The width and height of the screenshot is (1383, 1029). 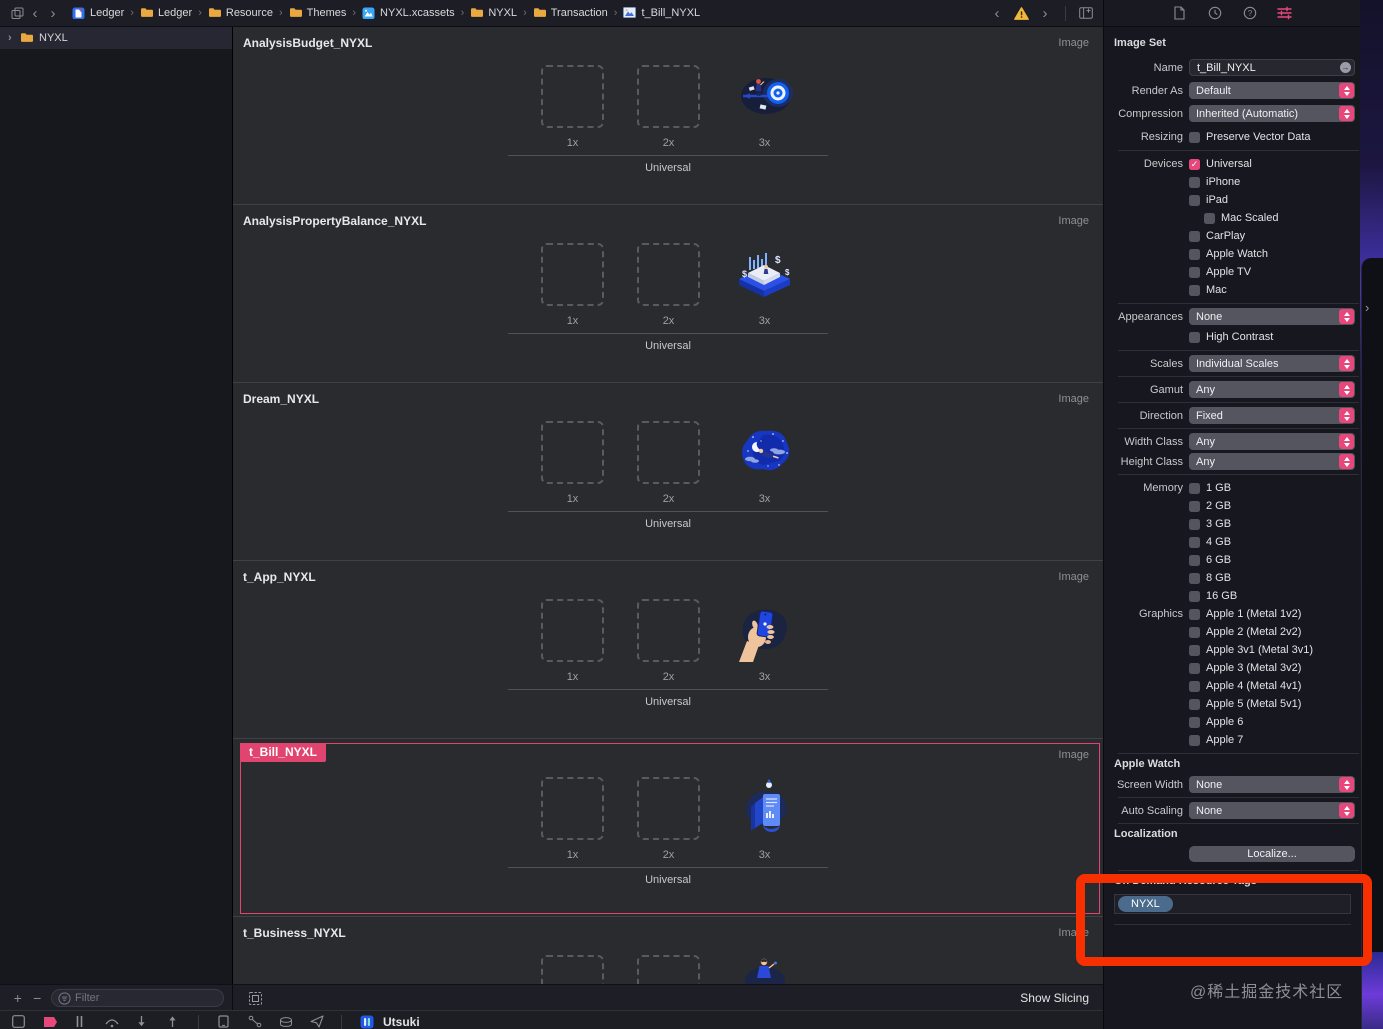 What do you see at coordinates (1272, 461) in the screenshot?
I see `height-class-dropdown: Any` at bounding box center [1272, 461].